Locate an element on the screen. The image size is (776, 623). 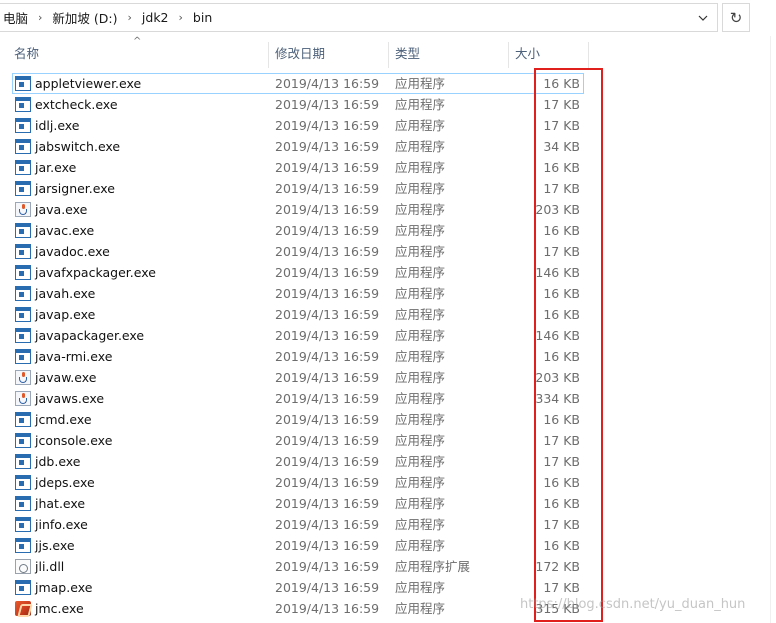
address-bar-row: 电脑 › 新加坡 (D:) › jdk2 › bin ↻ is located at coordinates (388, 18).